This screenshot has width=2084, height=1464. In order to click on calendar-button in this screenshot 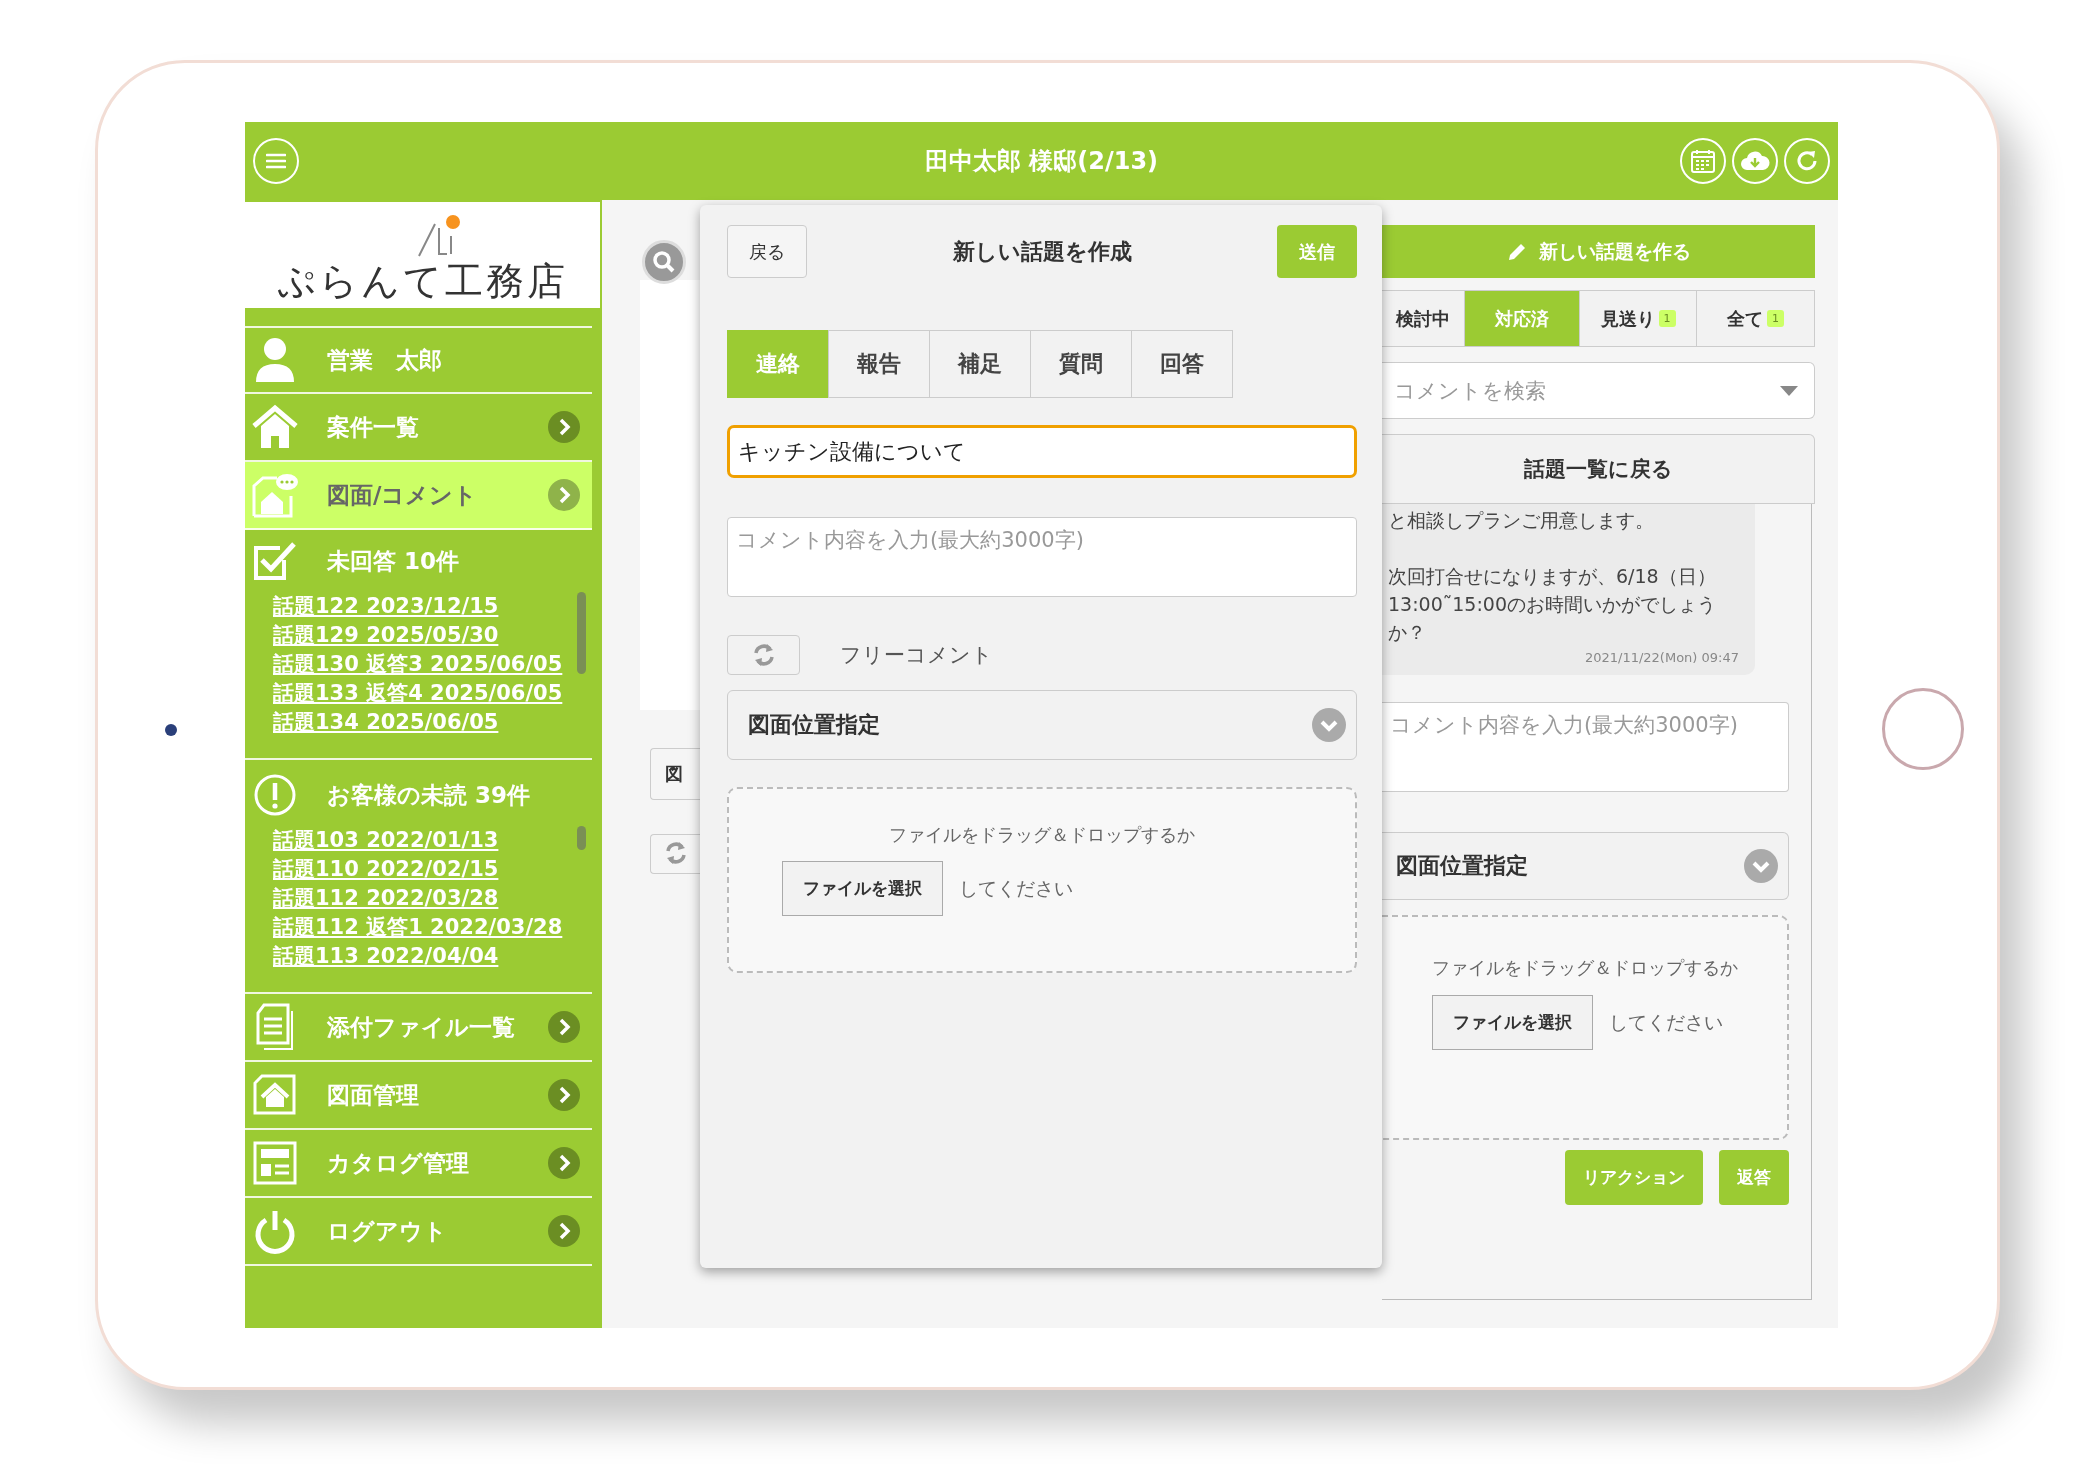, I will do `click(1703, 161)`.